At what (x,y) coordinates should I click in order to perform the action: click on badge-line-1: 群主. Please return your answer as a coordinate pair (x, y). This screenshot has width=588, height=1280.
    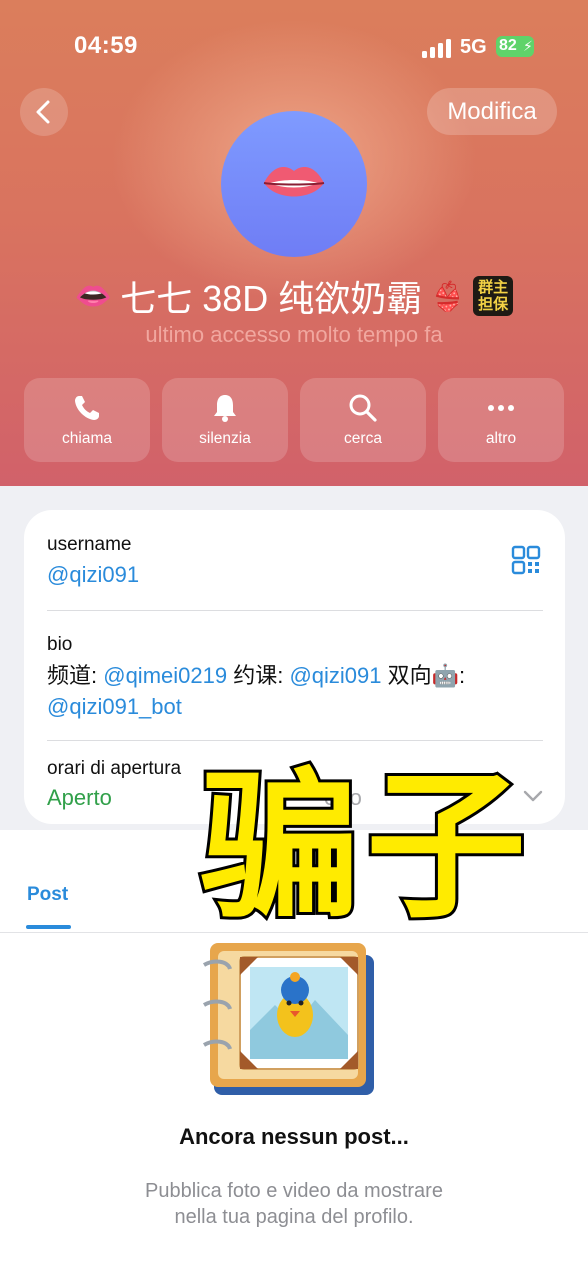
    Looking at the image, I should click on (493, 287).